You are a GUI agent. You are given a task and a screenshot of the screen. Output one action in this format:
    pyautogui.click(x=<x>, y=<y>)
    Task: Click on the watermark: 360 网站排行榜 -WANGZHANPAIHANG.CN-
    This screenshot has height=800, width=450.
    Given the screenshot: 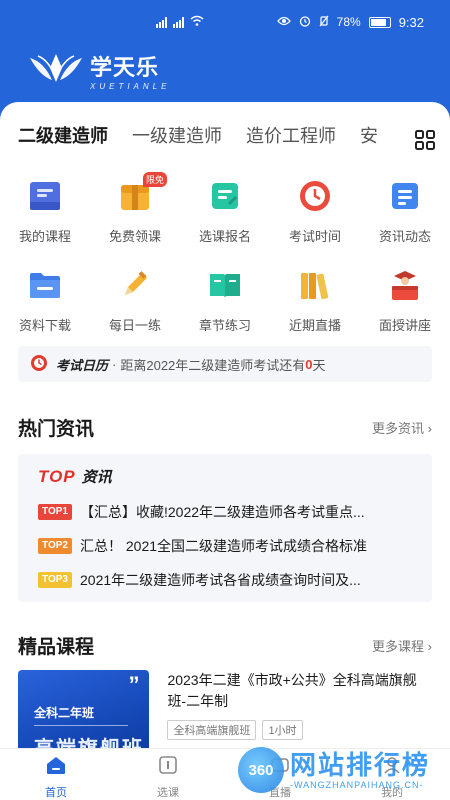 What is the action you would take?
    pyautogui.click(x=344, y=770)
    